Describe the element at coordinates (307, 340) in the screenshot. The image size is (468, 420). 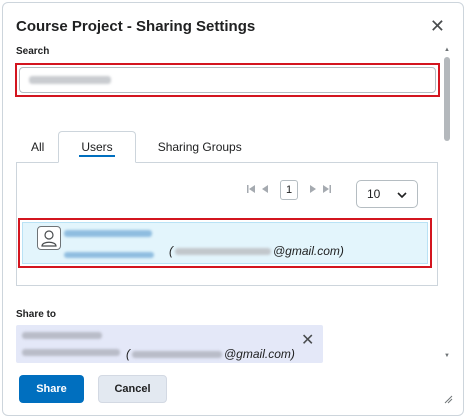
I see `remove-icon: ✕` at that location.